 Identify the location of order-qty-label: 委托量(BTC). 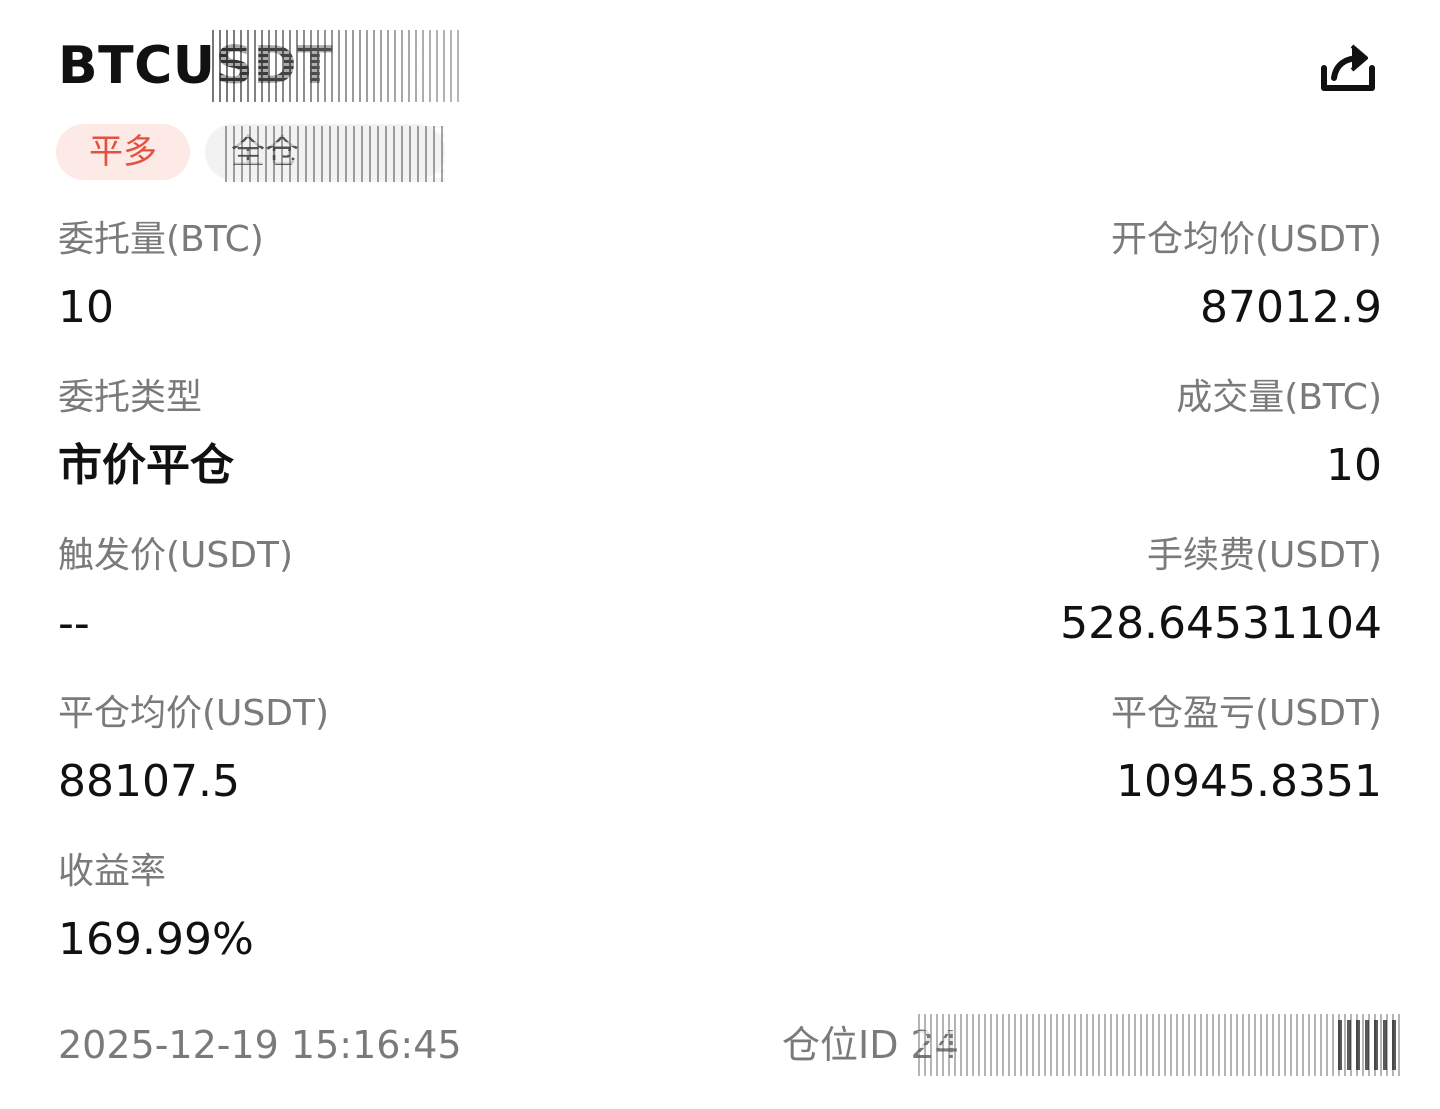
(161, 239).